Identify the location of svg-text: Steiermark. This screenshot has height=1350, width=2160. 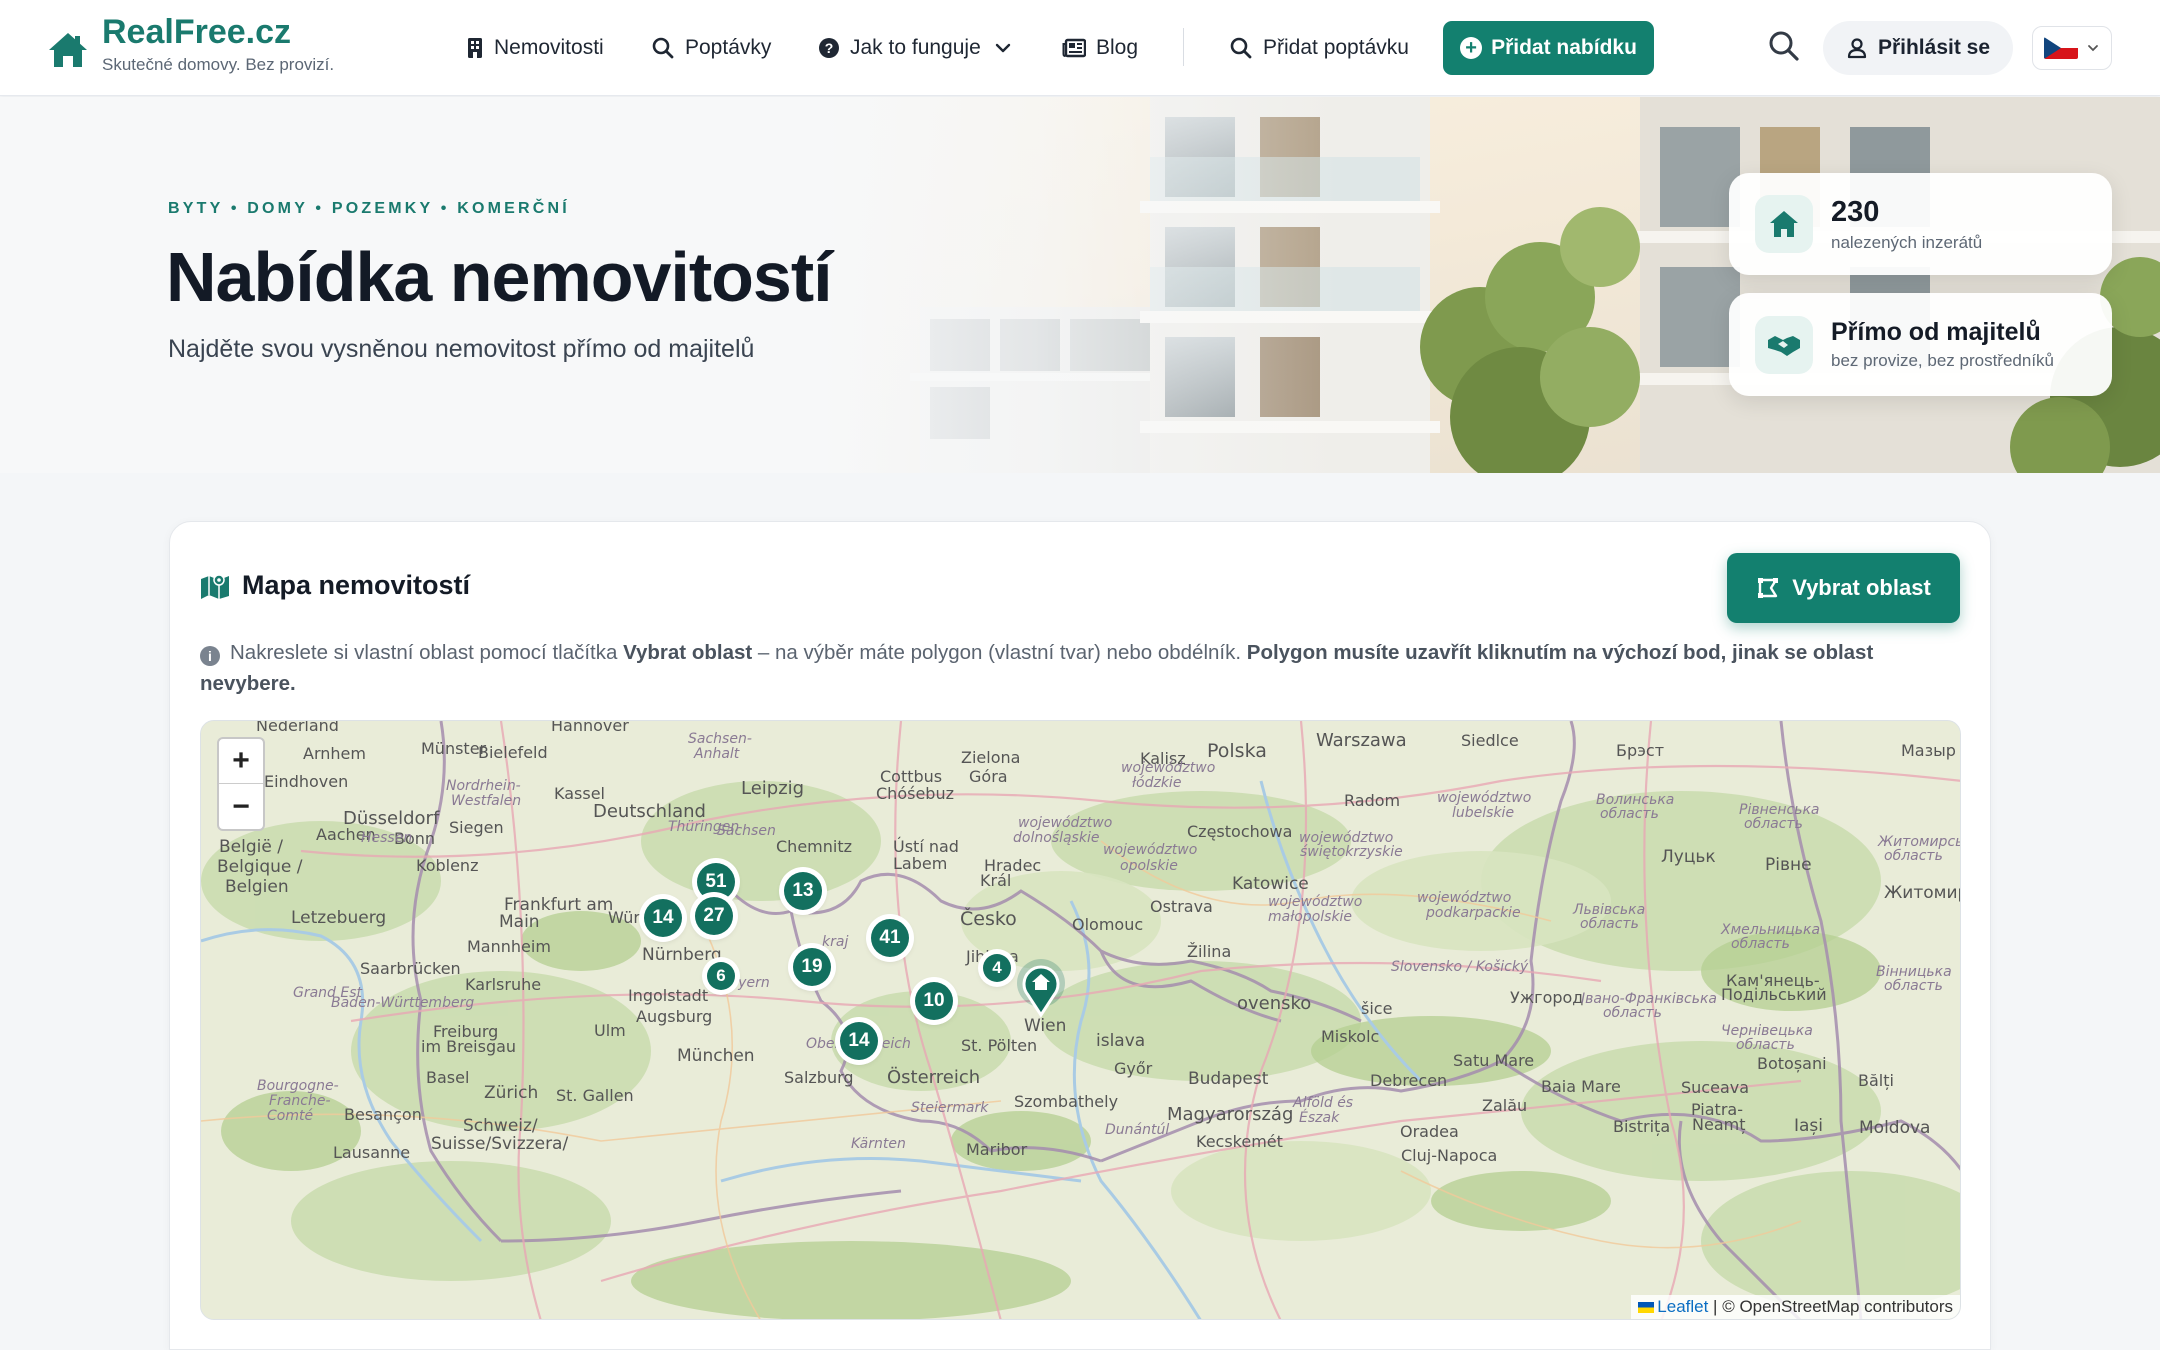
(950, 1108).